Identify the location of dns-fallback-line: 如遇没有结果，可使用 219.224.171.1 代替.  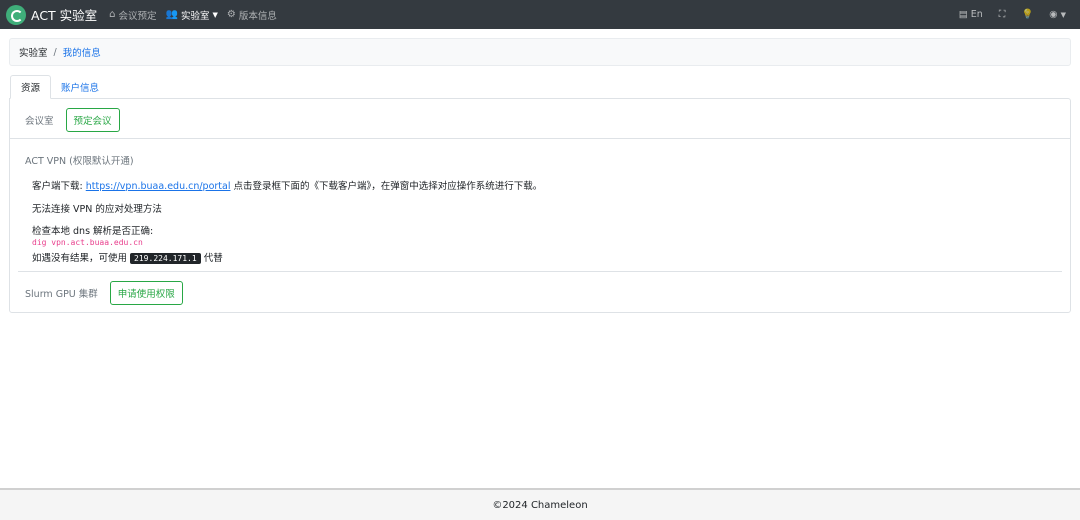
(127, 258).